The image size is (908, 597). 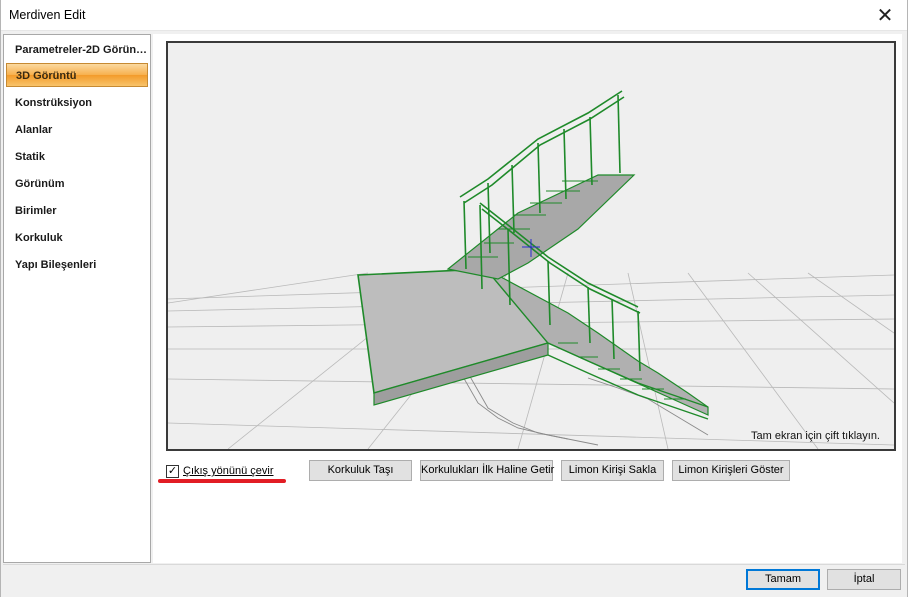 I want to click on sidebar-item-gorunum: Görünüm, so click(x=77, y=184).